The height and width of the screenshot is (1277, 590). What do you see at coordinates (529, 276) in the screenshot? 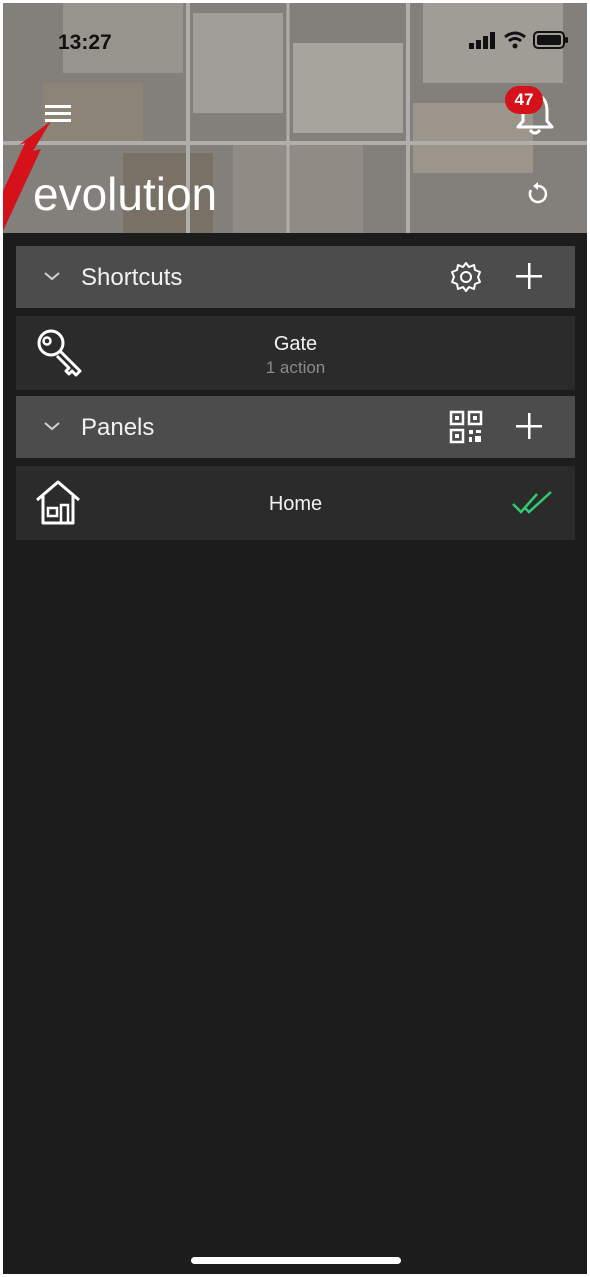
I see `add-shortcut-button` at bounding box center [529, 276].